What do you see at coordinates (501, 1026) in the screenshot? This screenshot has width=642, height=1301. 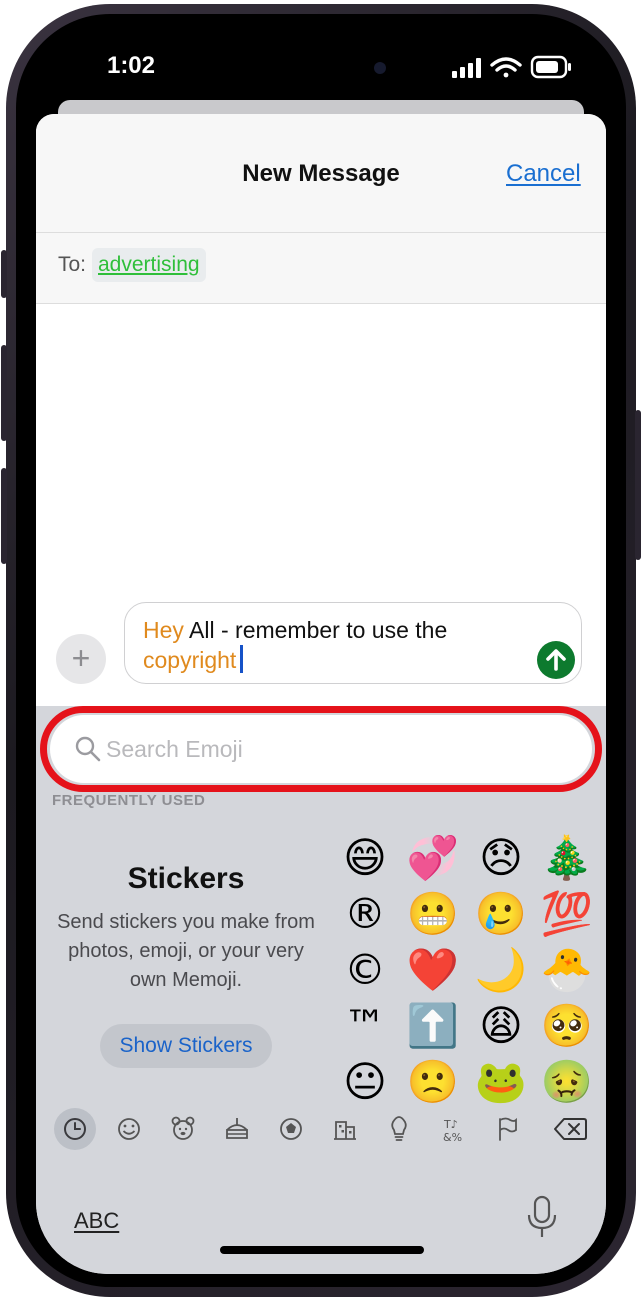 I see `emoji-key: 😩` at bounding box center [501, 1026].